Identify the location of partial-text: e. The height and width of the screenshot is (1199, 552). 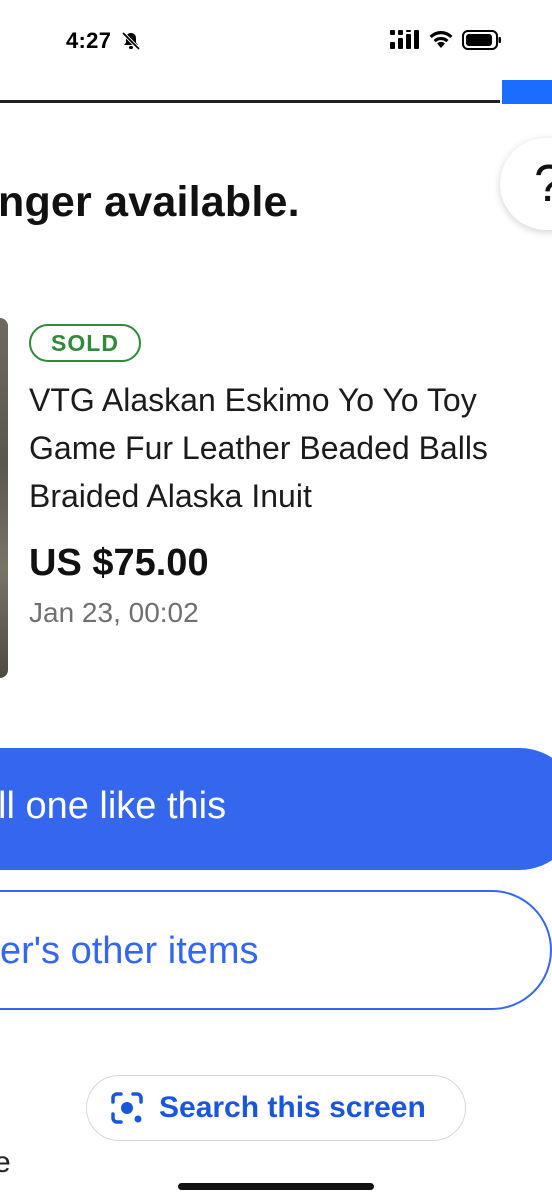
(5, 1162).